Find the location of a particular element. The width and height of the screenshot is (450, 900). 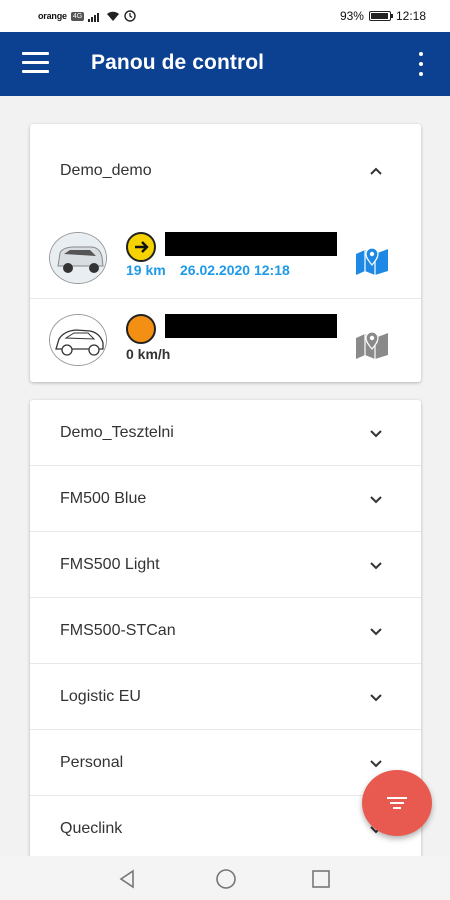

signal-icon is located at coordinates (94, 17).